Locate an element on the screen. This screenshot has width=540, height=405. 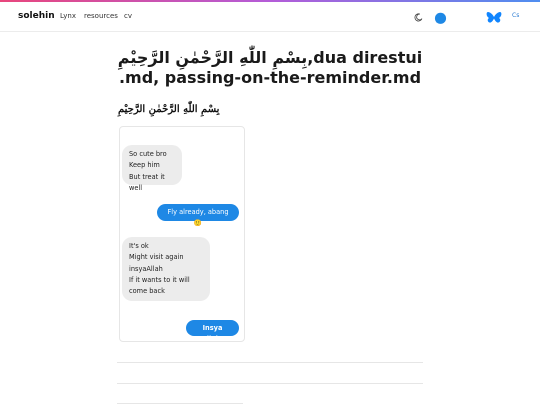
chat-message-incoming: So cute bro Keep him But treat it well is located at coordinates (152, 168).